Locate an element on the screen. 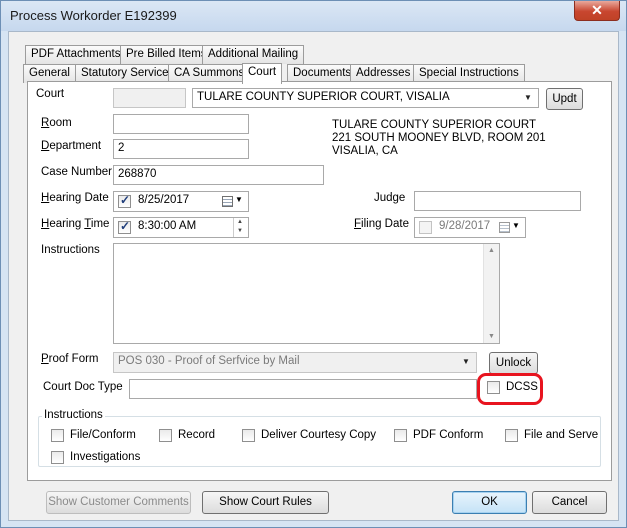 This screenshot has height=528, width=627. tab-label: Special Instructions is located at coordinates (469, 73).